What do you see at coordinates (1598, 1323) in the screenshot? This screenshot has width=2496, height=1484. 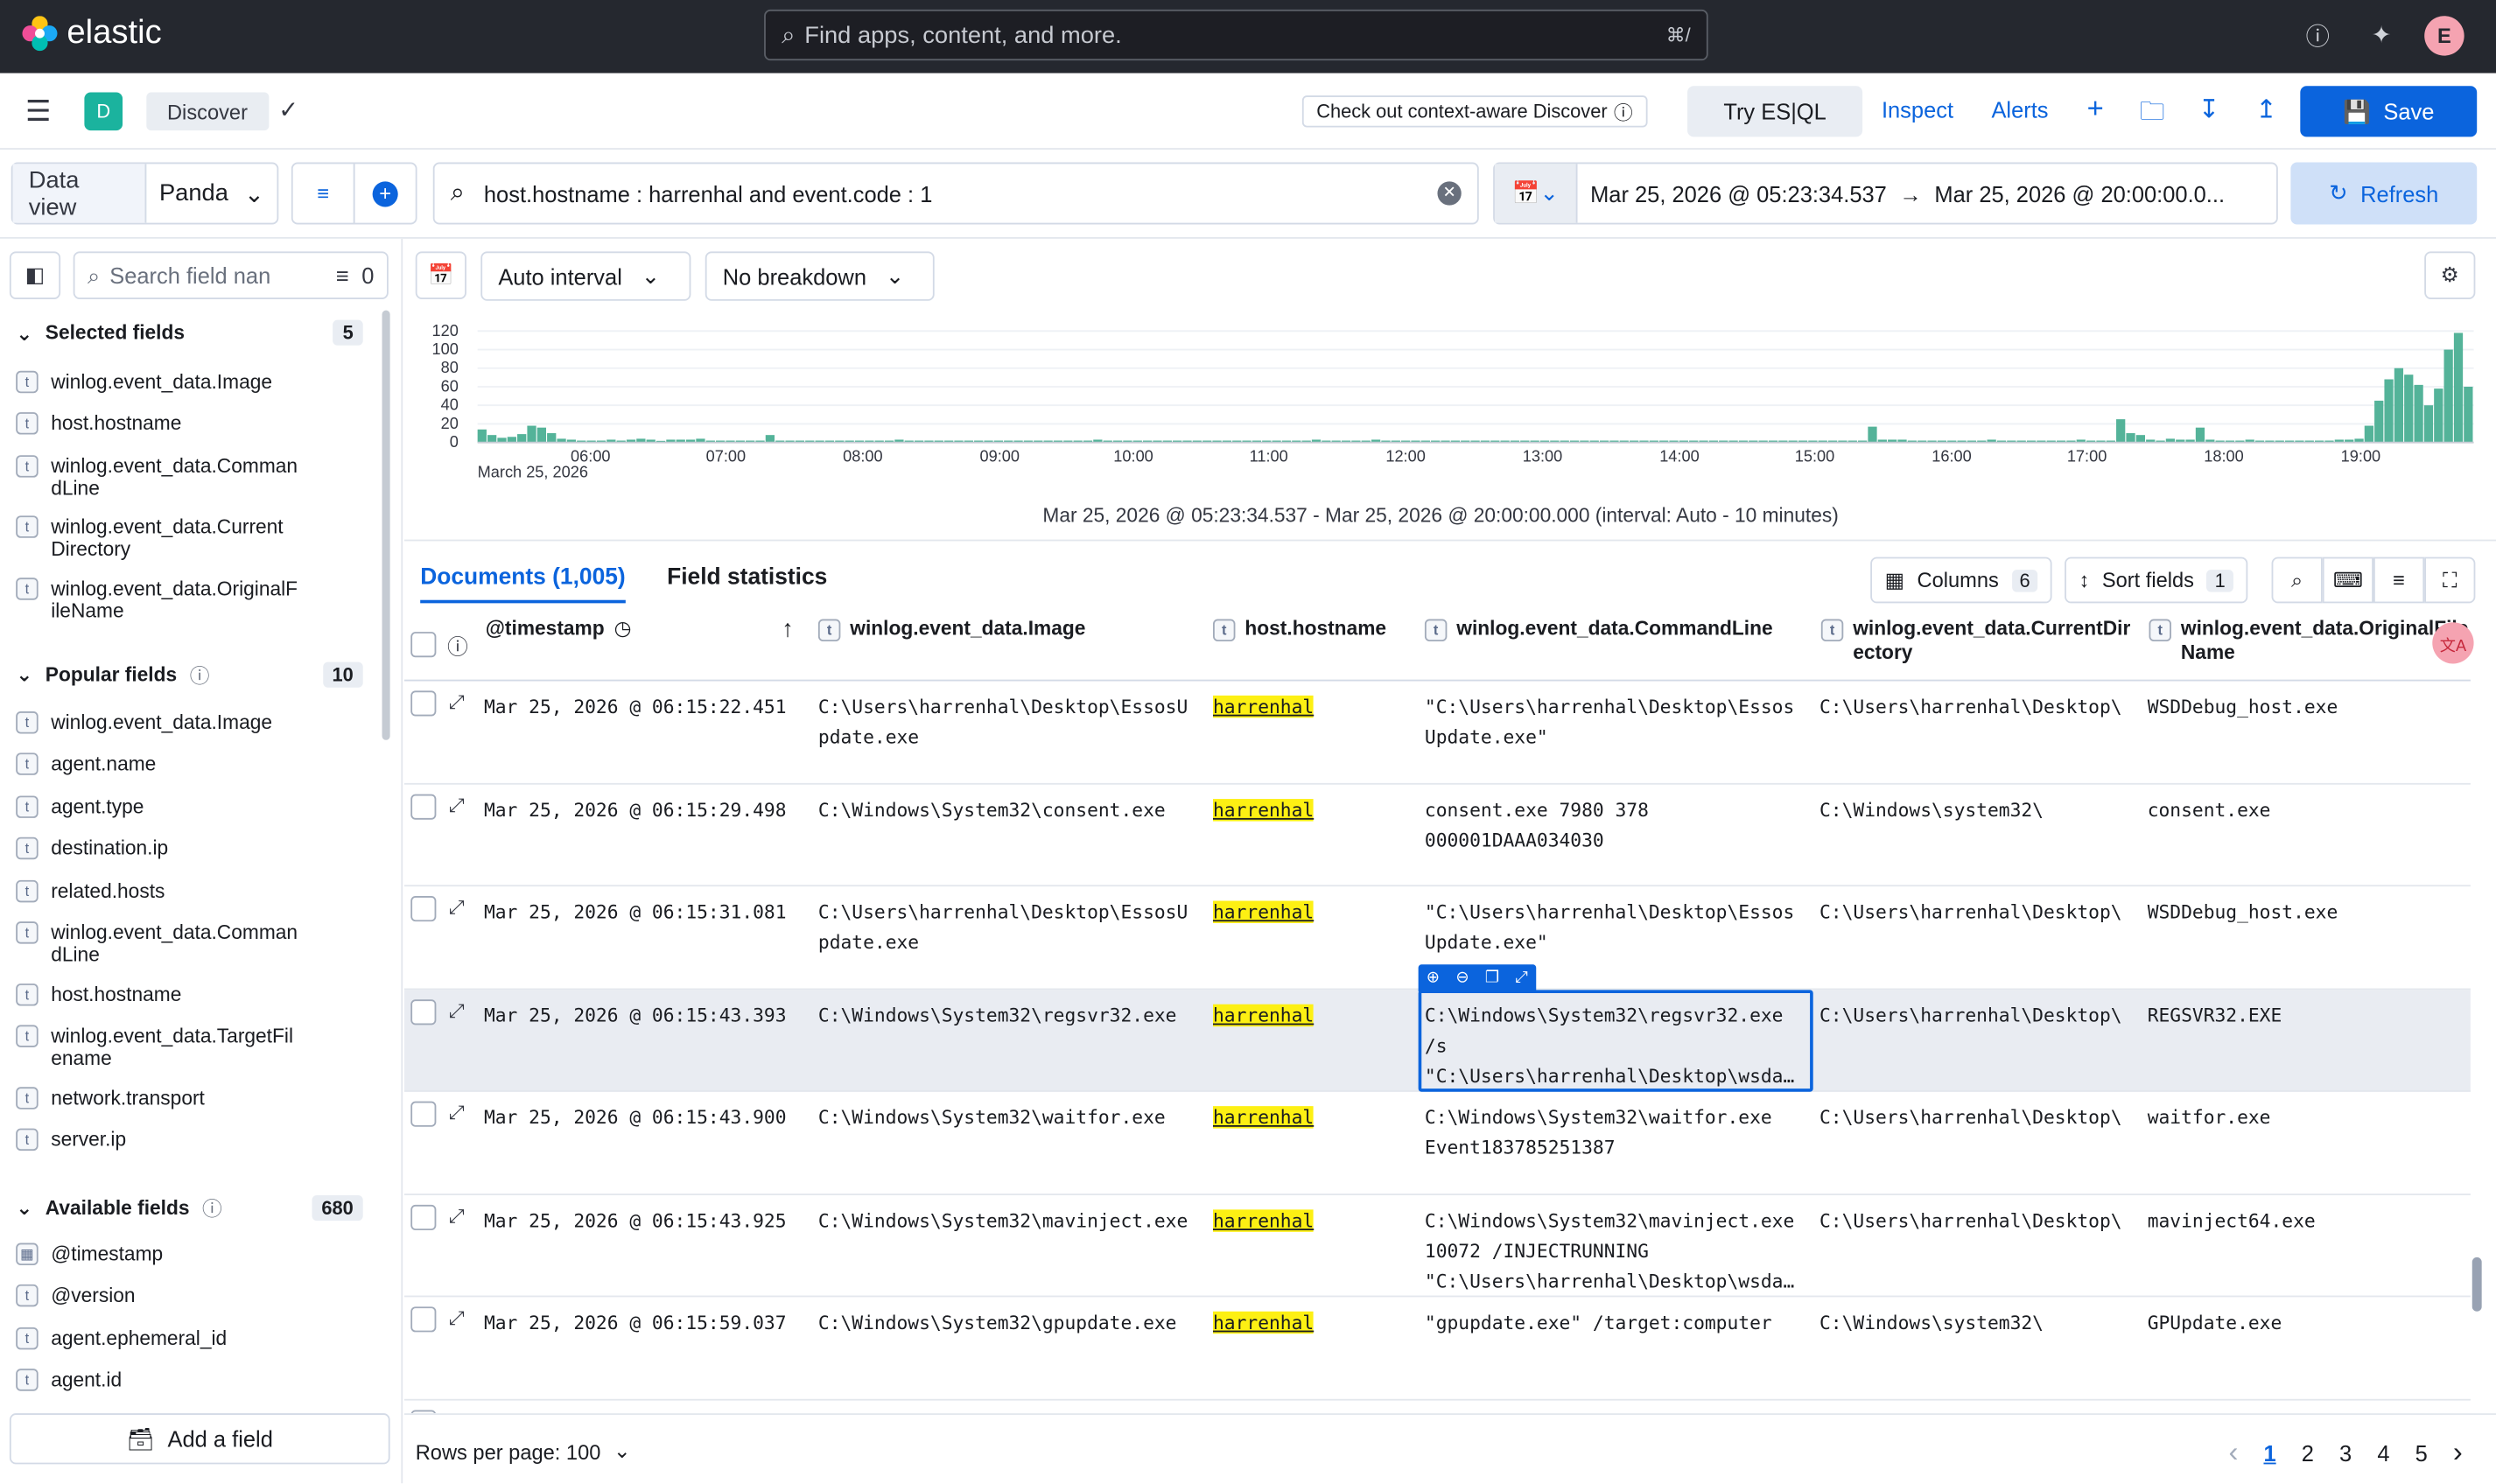 I see `cell-cmdline: "gpupdate.exe" /target:computer` at bounding box center [1598, 1323].